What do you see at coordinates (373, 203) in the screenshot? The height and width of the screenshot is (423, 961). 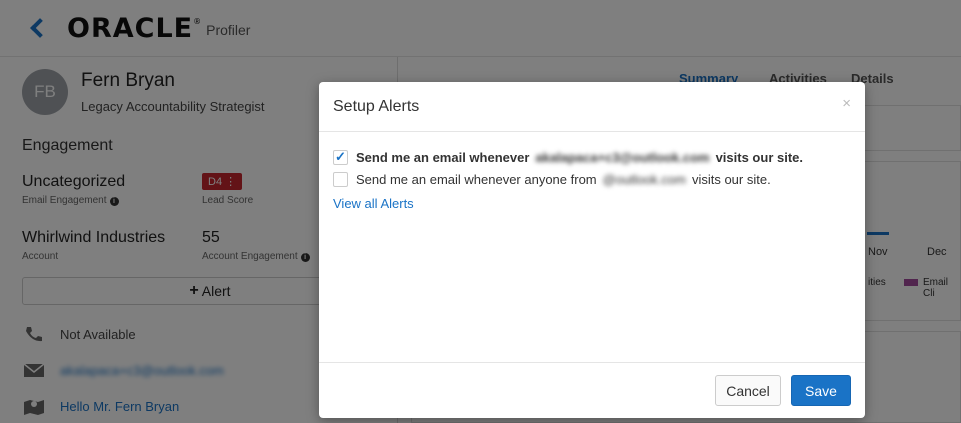 I see `view-all-alerts-link: View all Alerts` at bounding box center [373, 203].